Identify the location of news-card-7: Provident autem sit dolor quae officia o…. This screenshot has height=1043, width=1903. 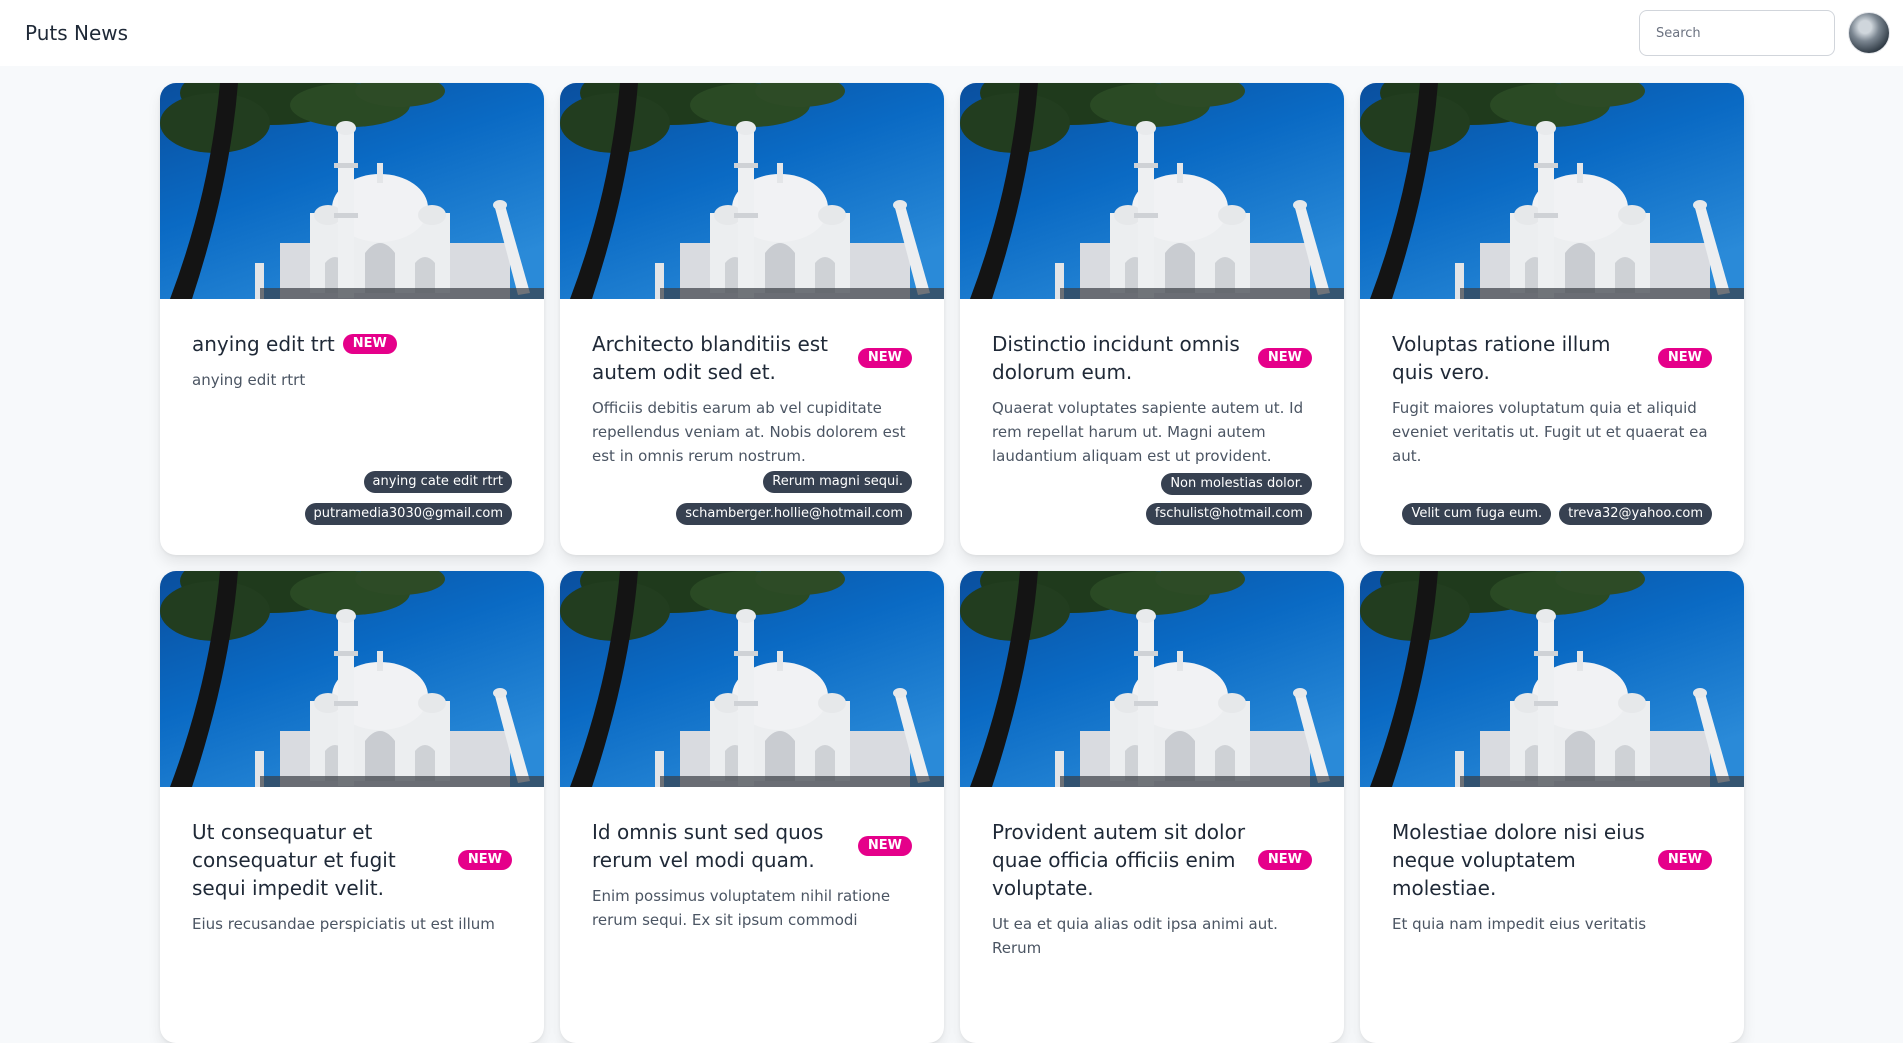
(1152, 807).